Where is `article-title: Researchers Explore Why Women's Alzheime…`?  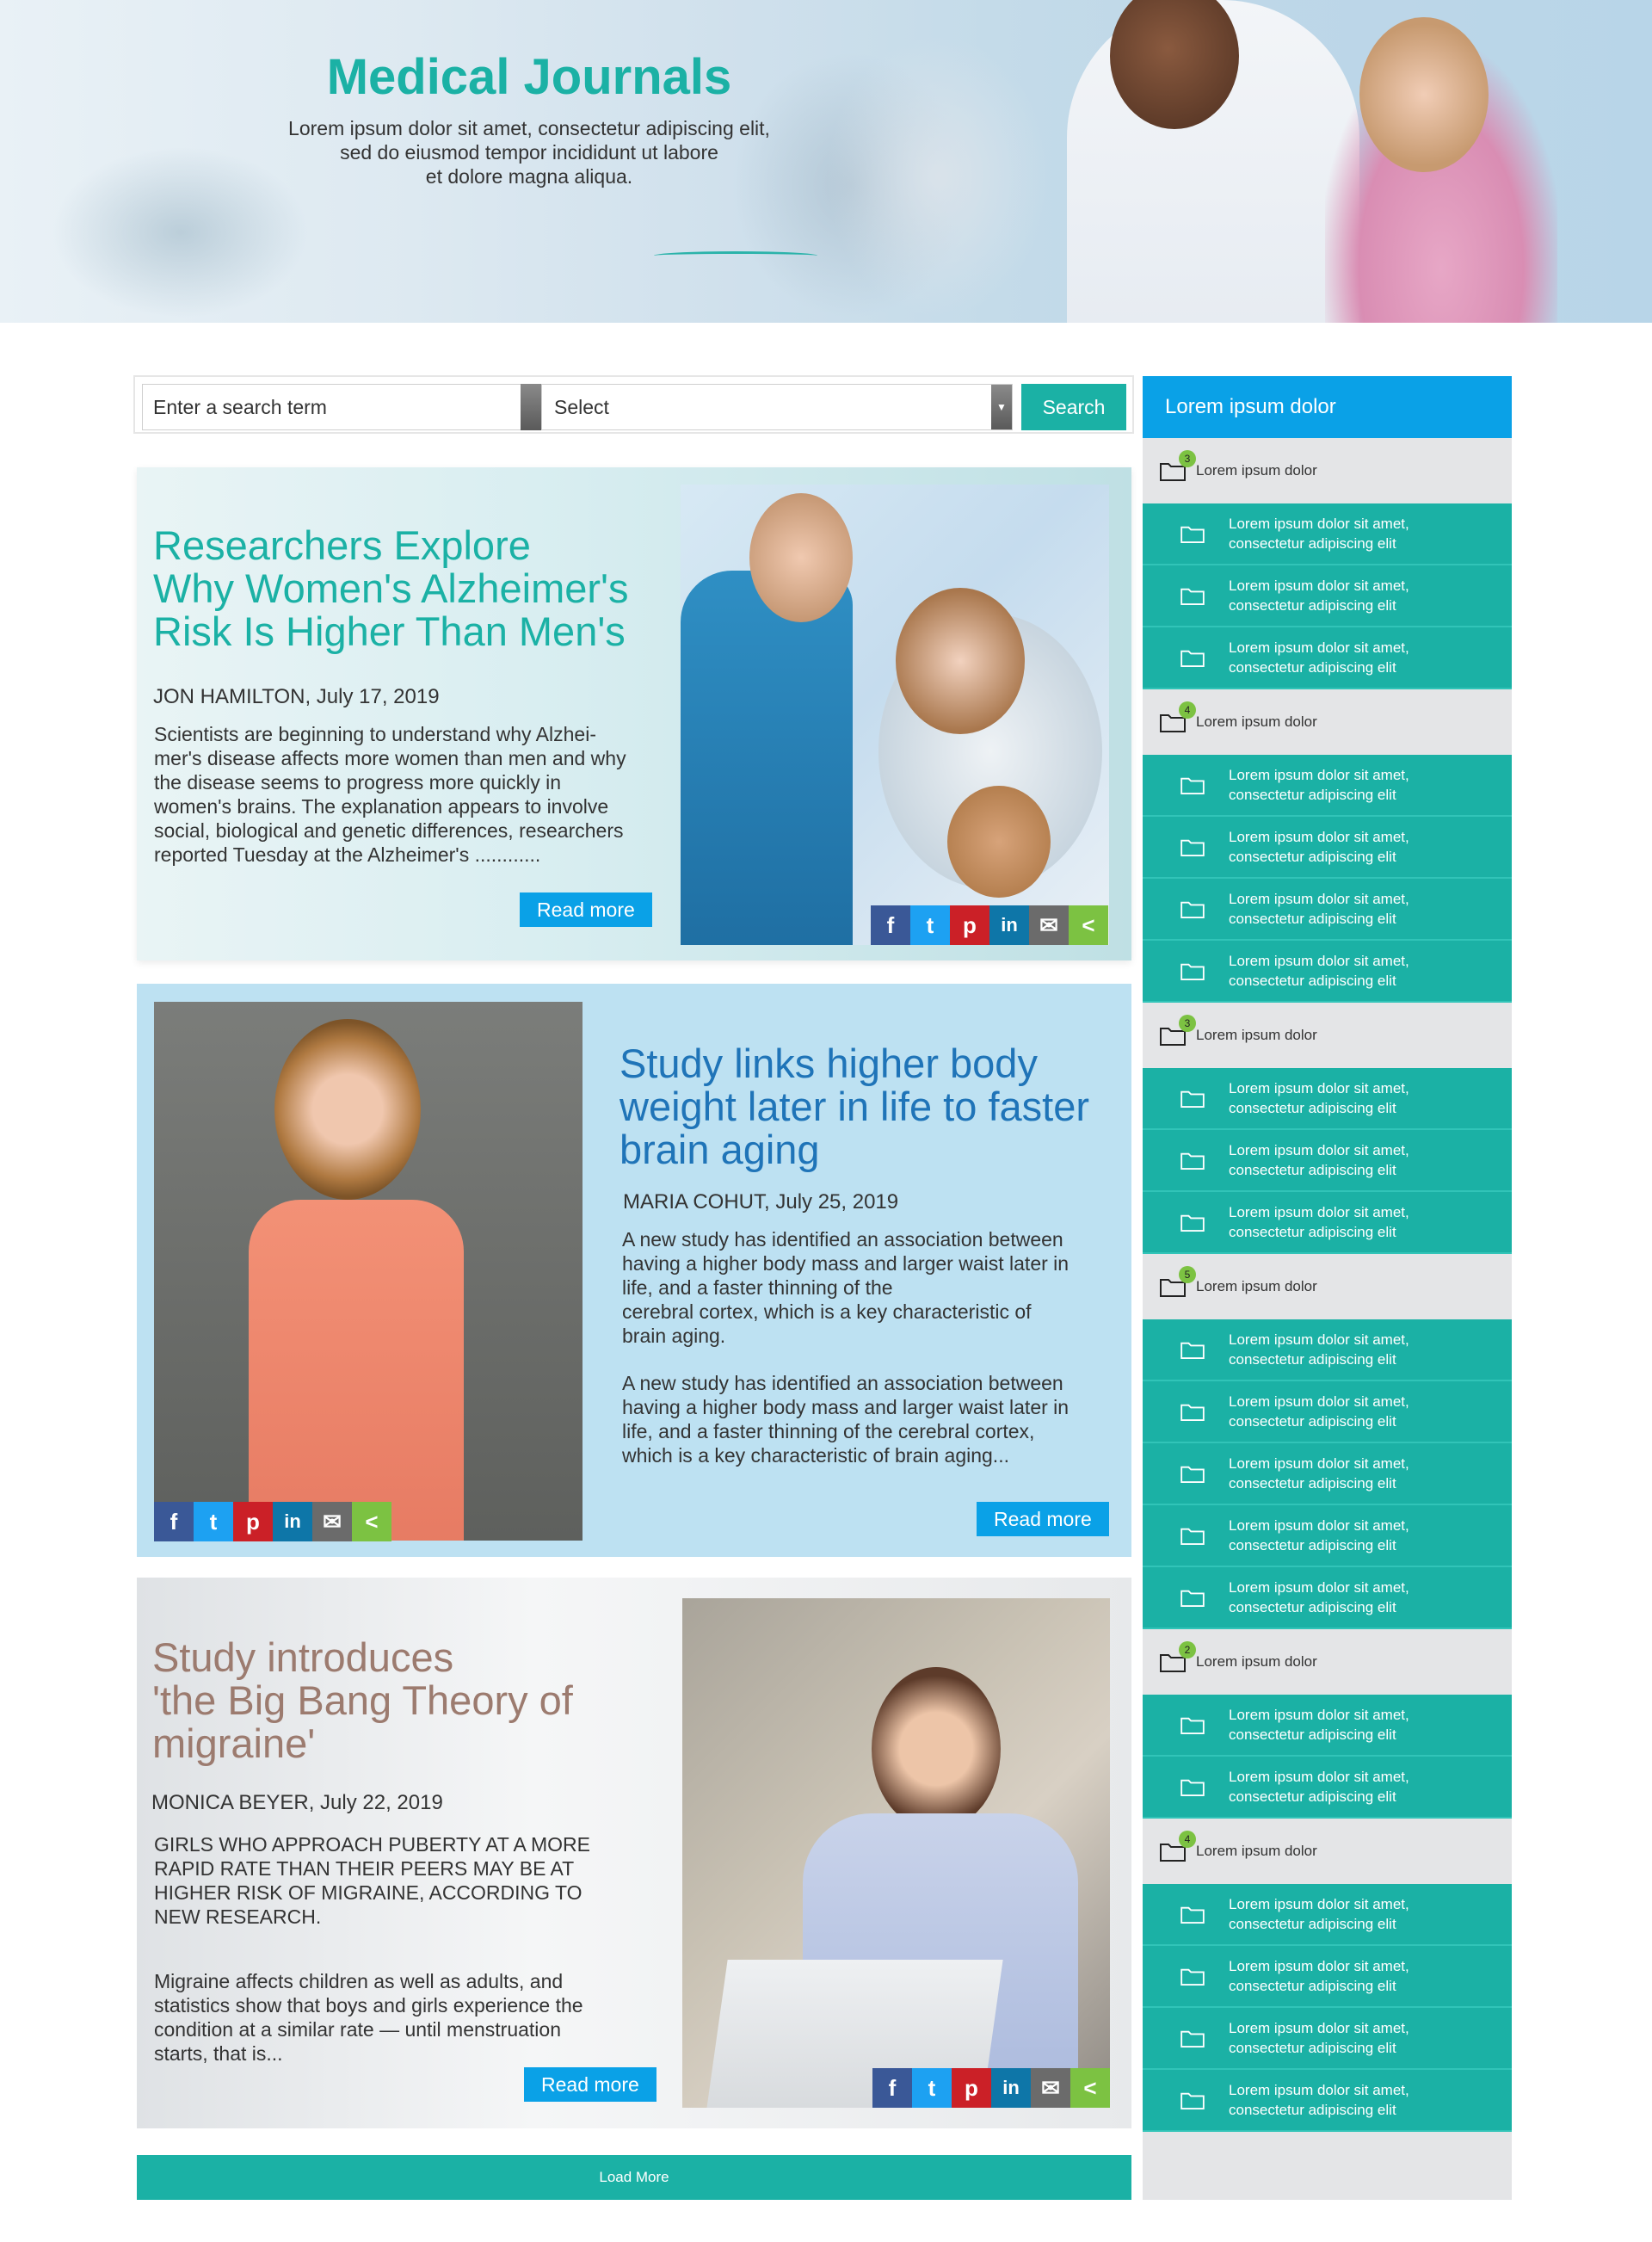
article-title: Researchers Explore Why Women's Alzheime… is located at coordinates (391, 588).